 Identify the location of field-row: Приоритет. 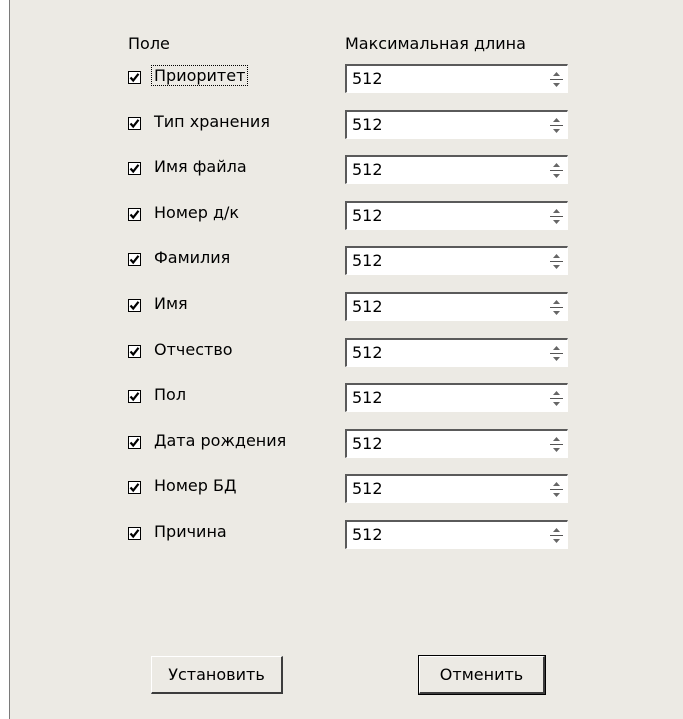
(346, 79).